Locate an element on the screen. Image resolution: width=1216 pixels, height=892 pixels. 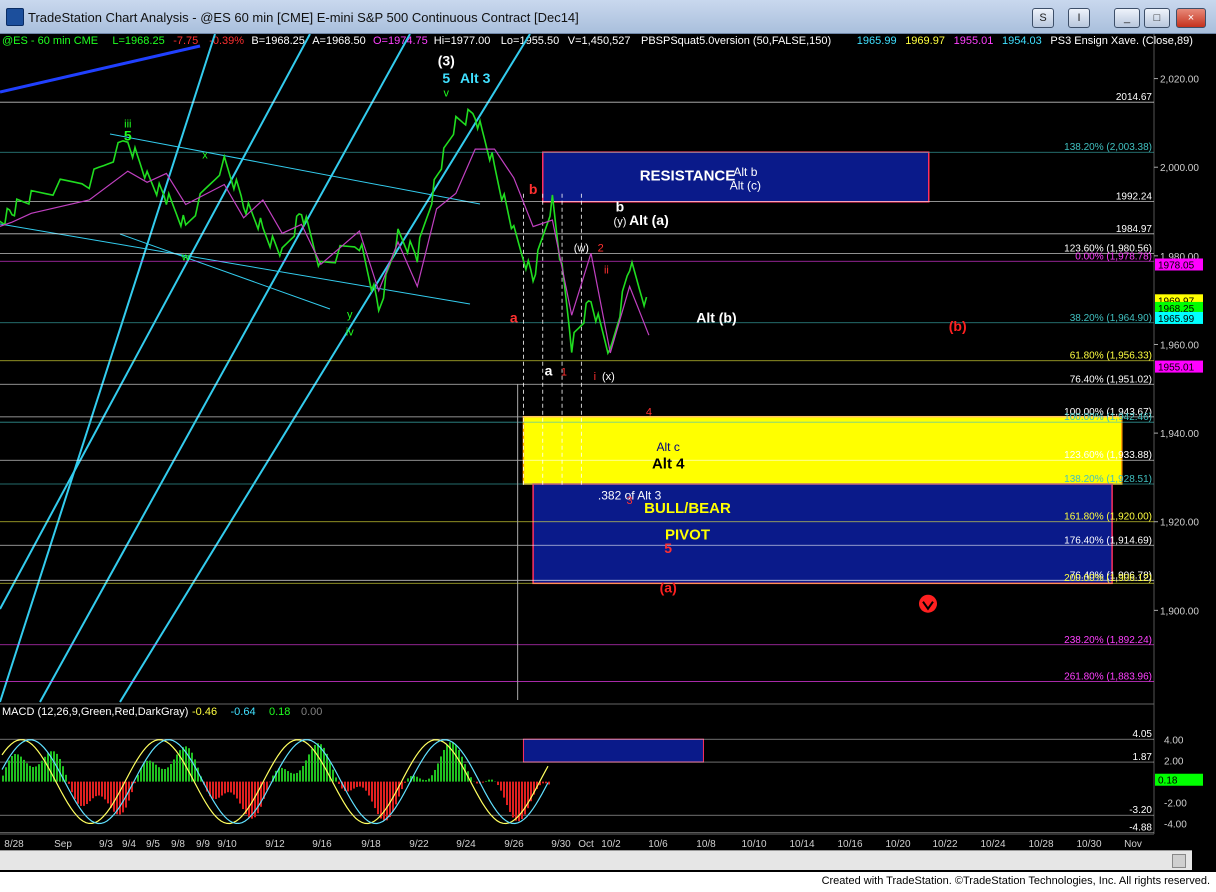
macd-axis-label: -4.00 is located at coordinates (1175, 825).